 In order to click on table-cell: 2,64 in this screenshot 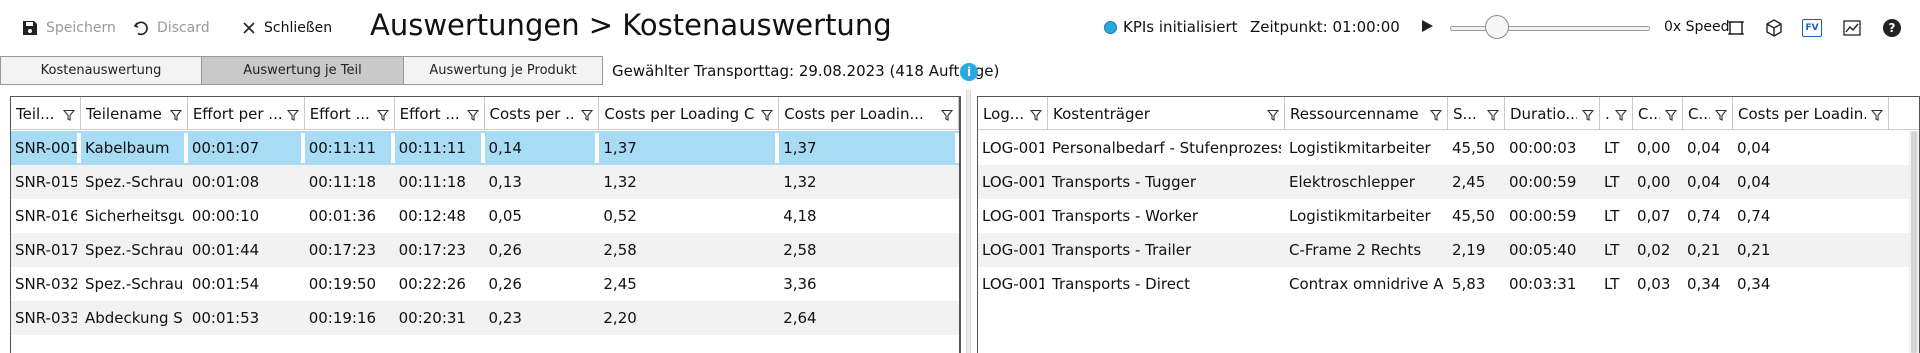, I will do `click(800, 318)`.